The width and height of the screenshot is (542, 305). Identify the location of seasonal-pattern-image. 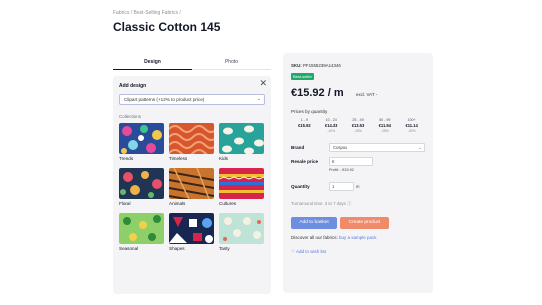
(141, 228).